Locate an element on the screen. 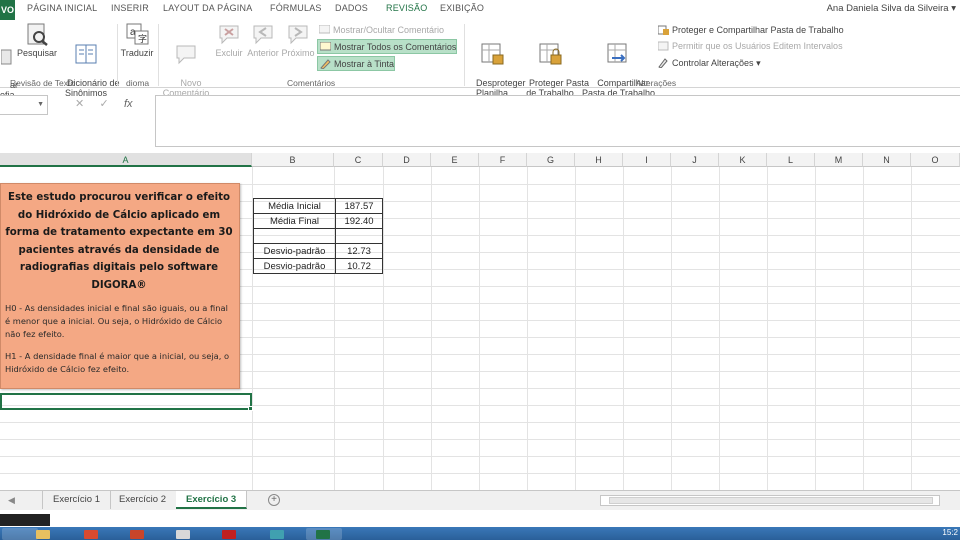 The width and height of the screenshot is (960, 540). tab-home: PÁGINA INICIAL is located at coordinates (62, 8).